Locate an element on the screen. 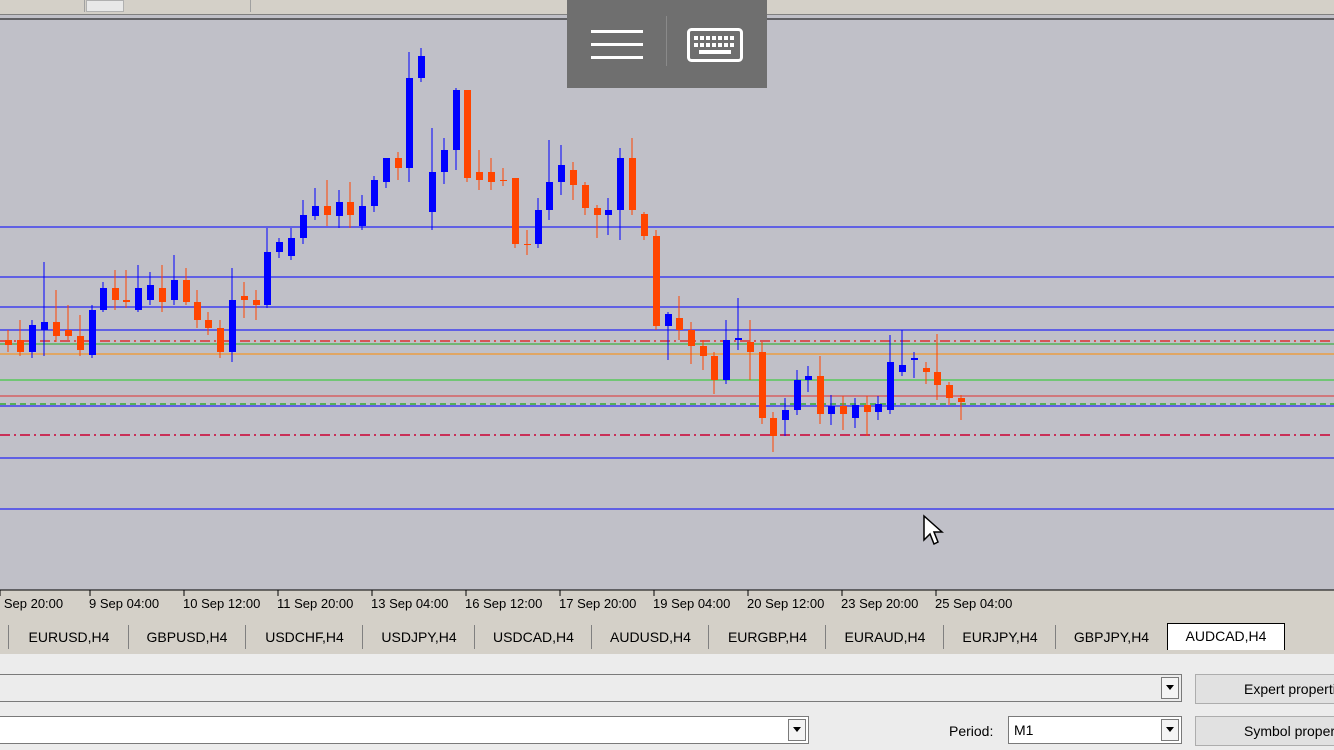 This screenshot has width=1334, height=750. time-axis-label: 11 Sep 20:00 is located at coordinates (315, 603).